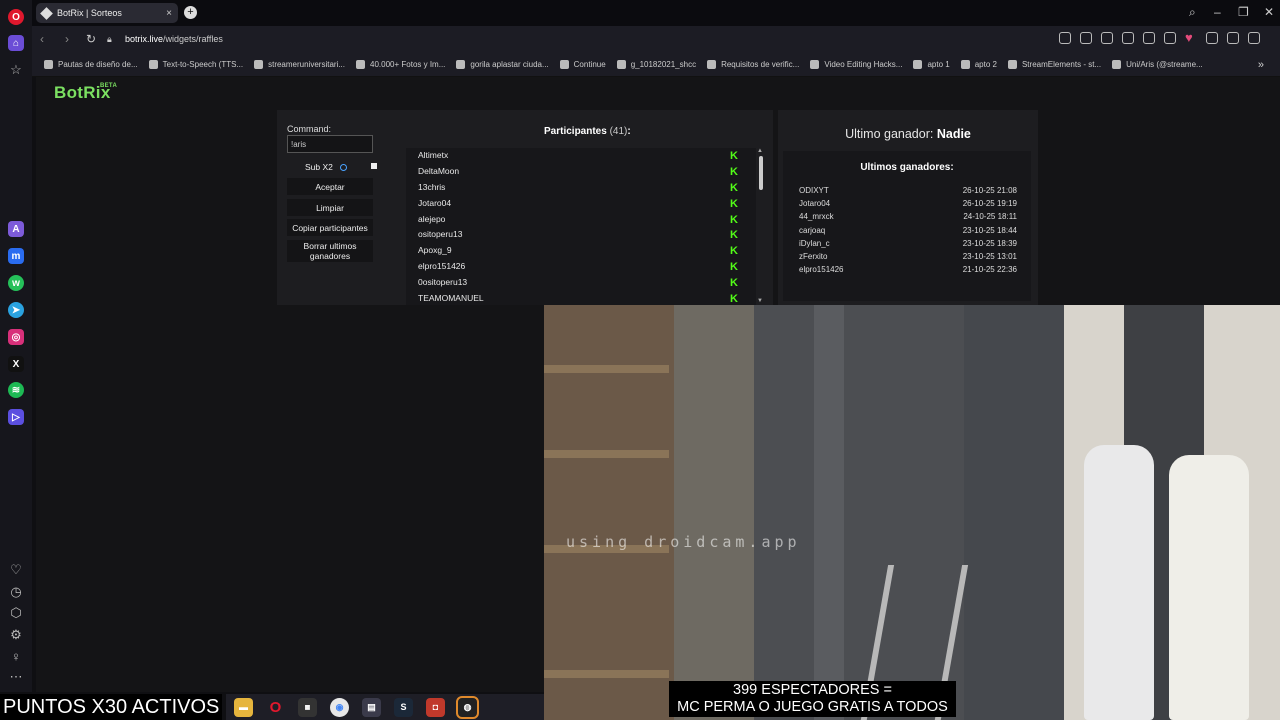 This screenshot has height=720, width=1280. What do you see at coordinates (16, 677) in the screenshot?
I see `more-dots-icon: ⋯` at bounding box center [16, 677].